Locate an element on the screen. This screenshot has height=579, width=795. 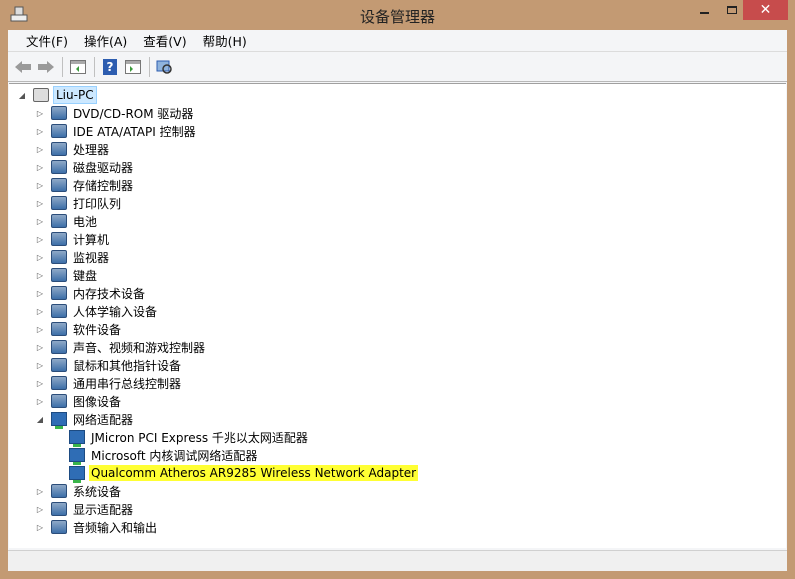
menu-help: 帮助(H) is located at coordinates (225, 40).